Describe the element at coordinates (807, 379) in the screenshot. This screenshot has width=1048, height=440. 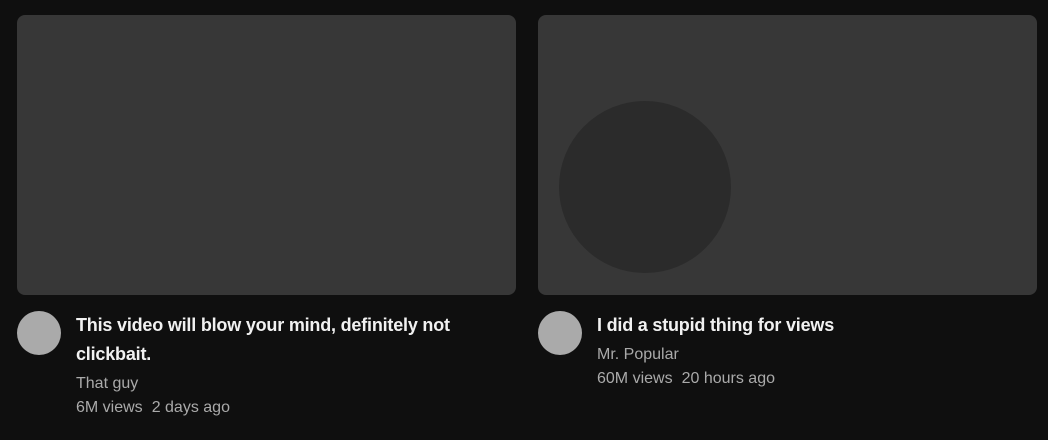
I see `video-stats: 60M views 20 hours ago` at that location.